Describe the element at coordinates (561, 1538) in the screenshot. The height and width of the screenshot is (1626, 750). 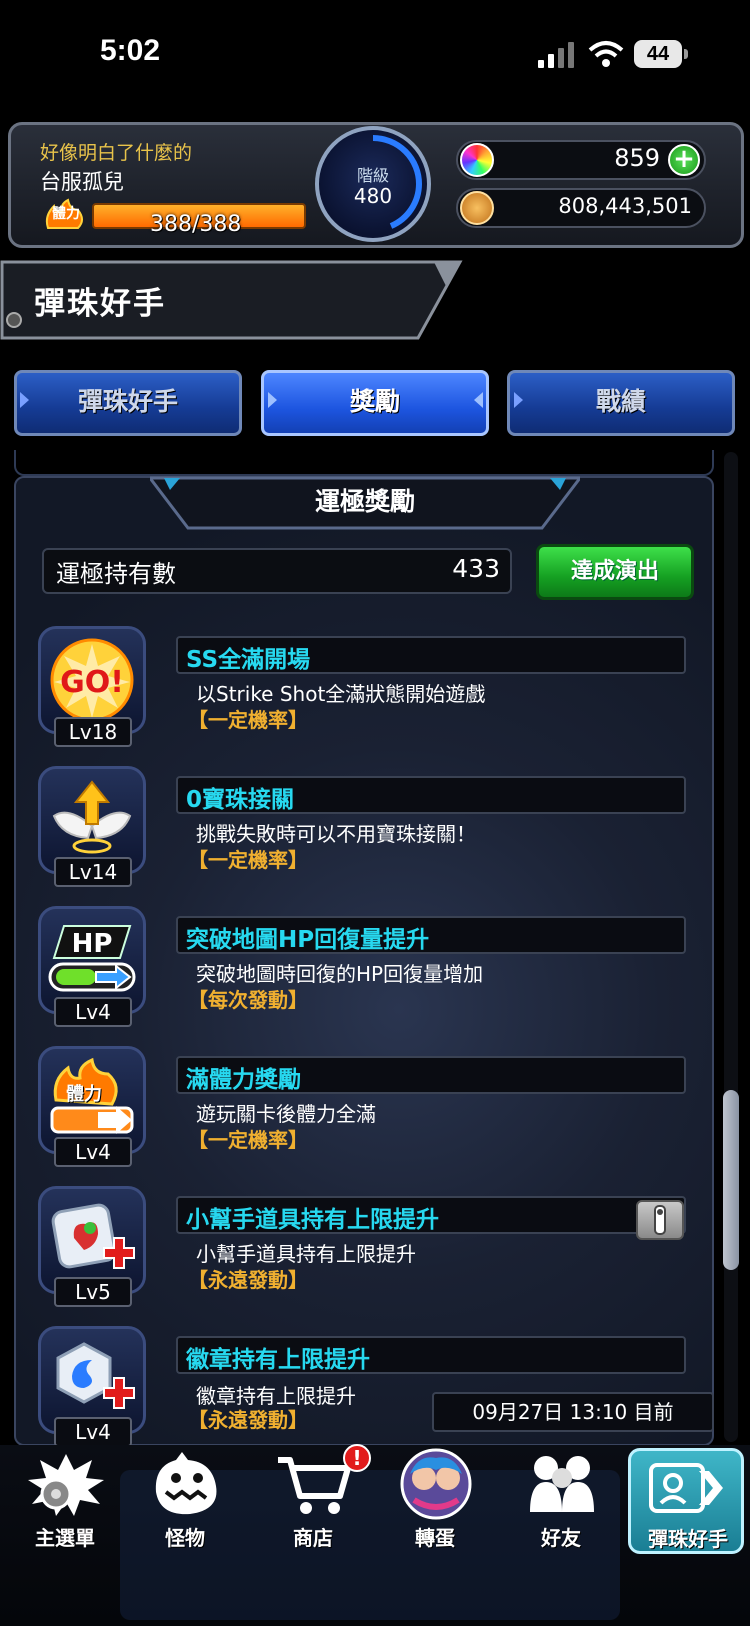
I see `nav-label: 好友` at that location.